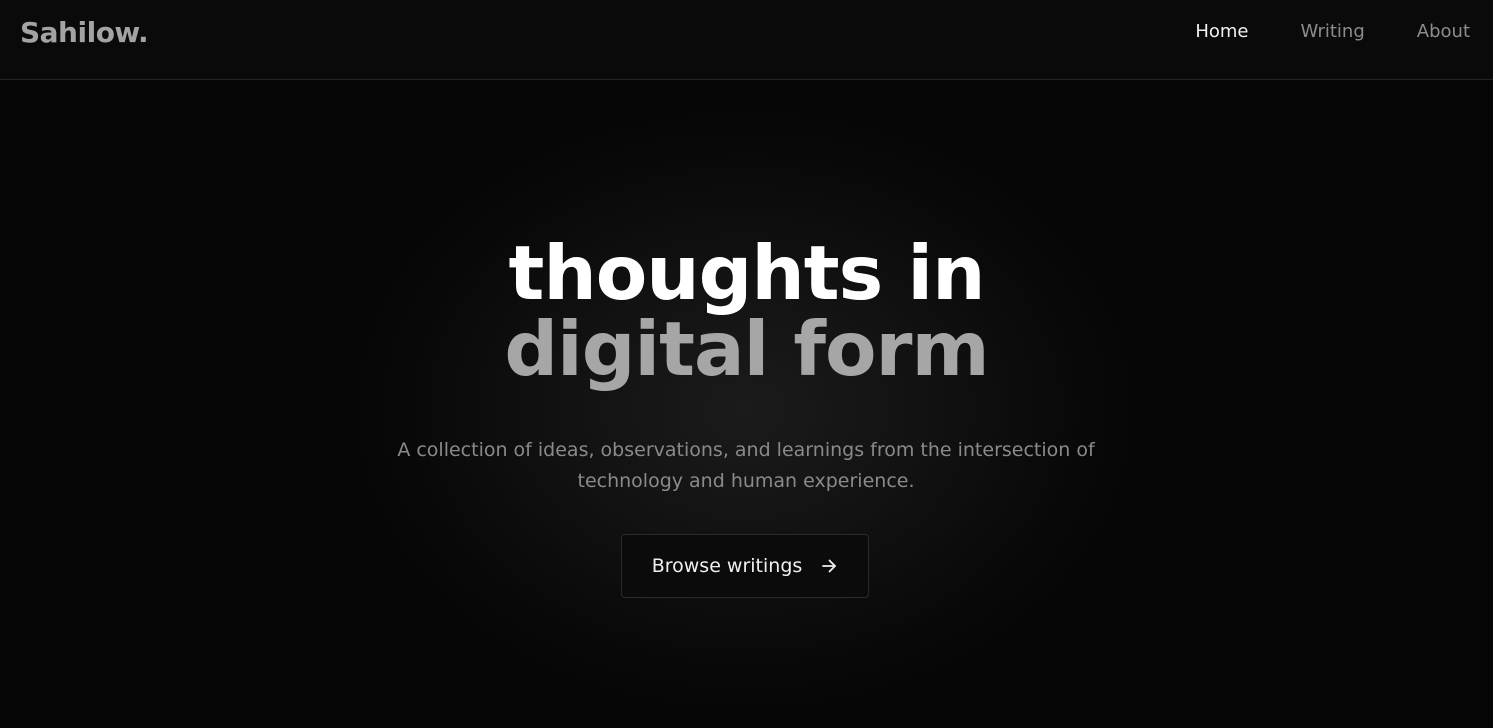  Describe the element at coordinates (747, 273) in the screenshot. I see `hero-headline-line-1: thoughts in` at that location.